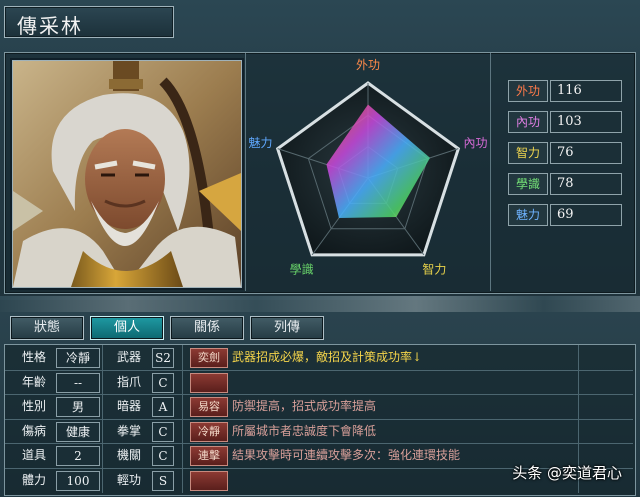 Image resolution: width=640 pixels, height=497 pixels. Describe the element at coordinates (475, 143) in the screenshot. I see `radar-axis-label: 內功` at that location.